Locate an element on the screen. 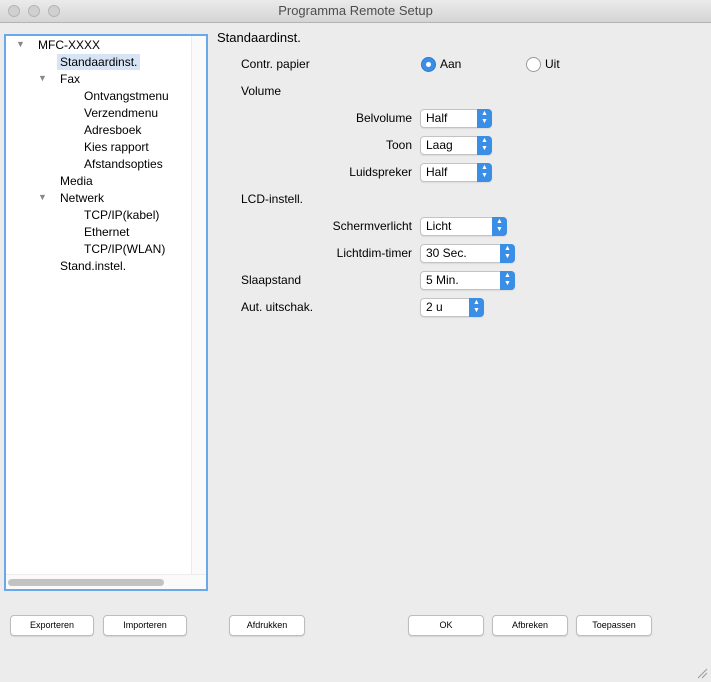  tree-item-standaardinst: Standaardinst. is located at coordinates (99, 62).